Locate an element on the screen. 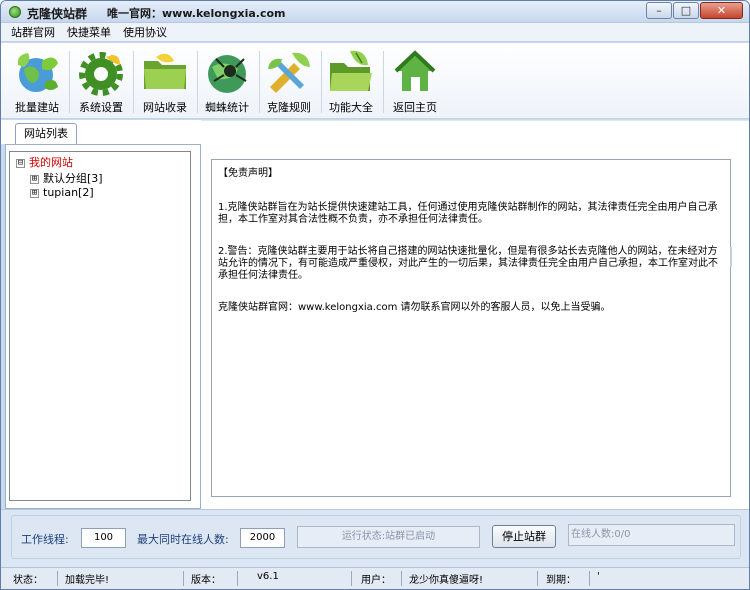 The image size is (750, 590). batch-build-button: 批量建站 is located at coordinates (37, 81).